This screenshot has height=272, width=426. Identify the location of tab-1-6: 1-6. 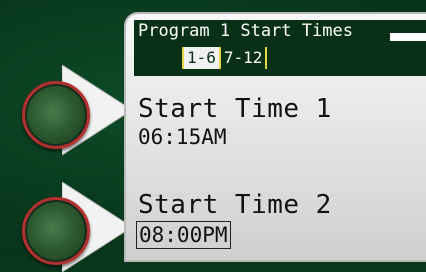
(201, 58).